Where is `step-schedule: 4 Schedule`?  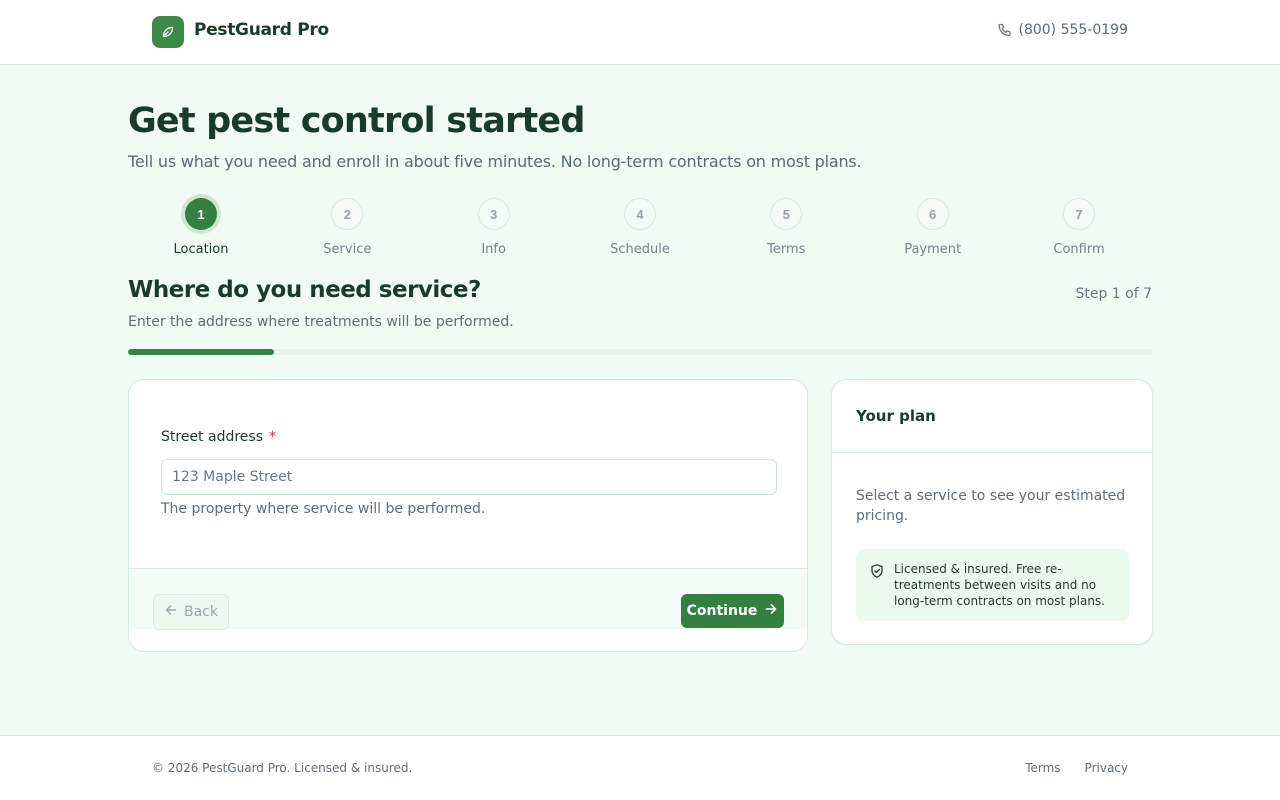
step-schedule: 4 Schedule is located at coordinates (640, 227).